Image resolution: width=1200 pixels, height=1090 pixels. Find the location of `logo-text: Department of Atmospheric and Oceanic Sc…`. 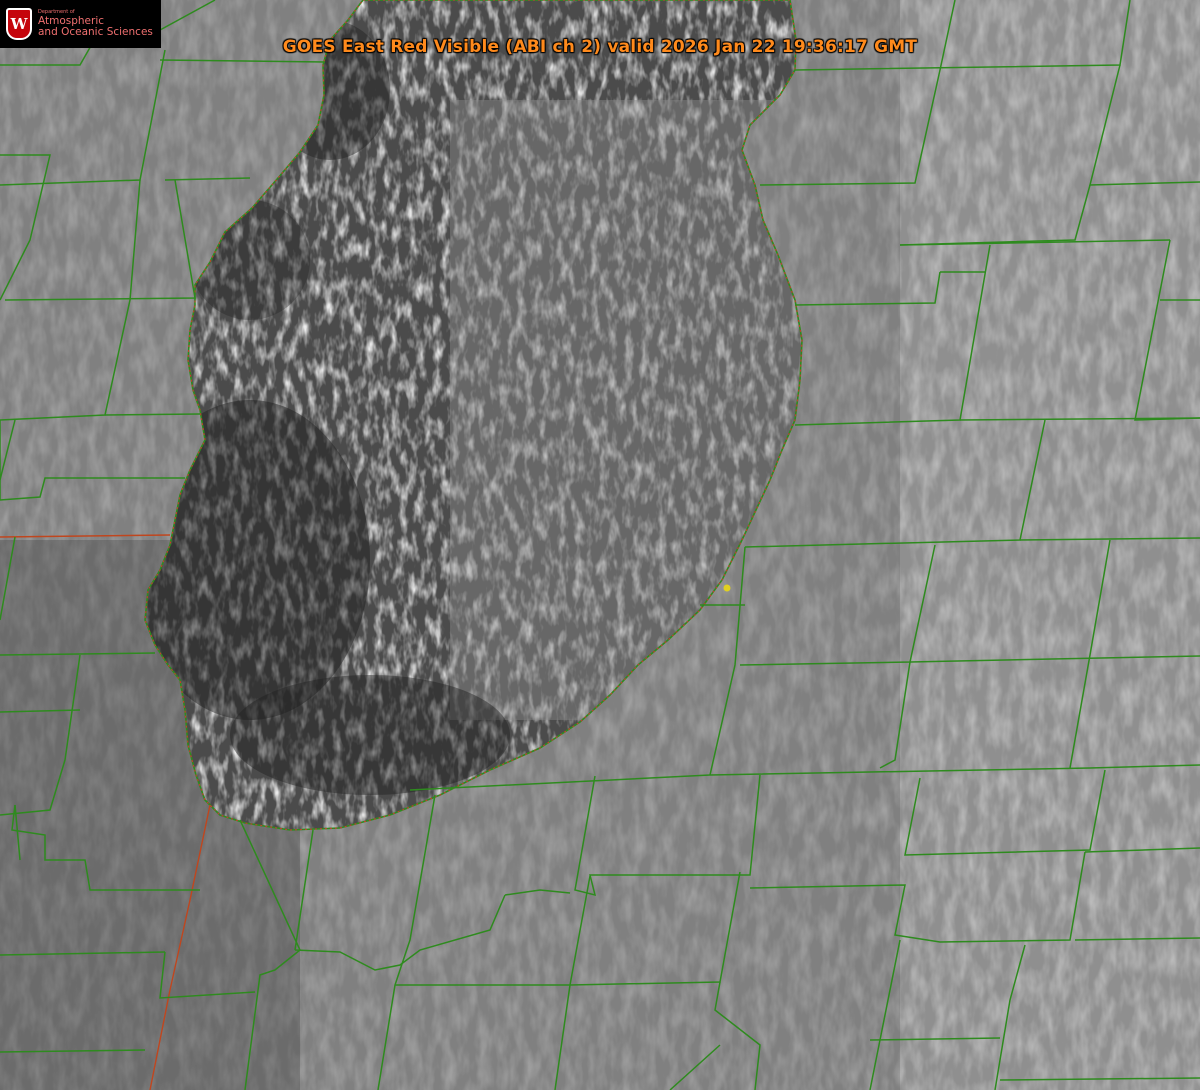

logo-text: Department of Atmospheric and Oceanic Sc… is located at coordinates (95, 24).